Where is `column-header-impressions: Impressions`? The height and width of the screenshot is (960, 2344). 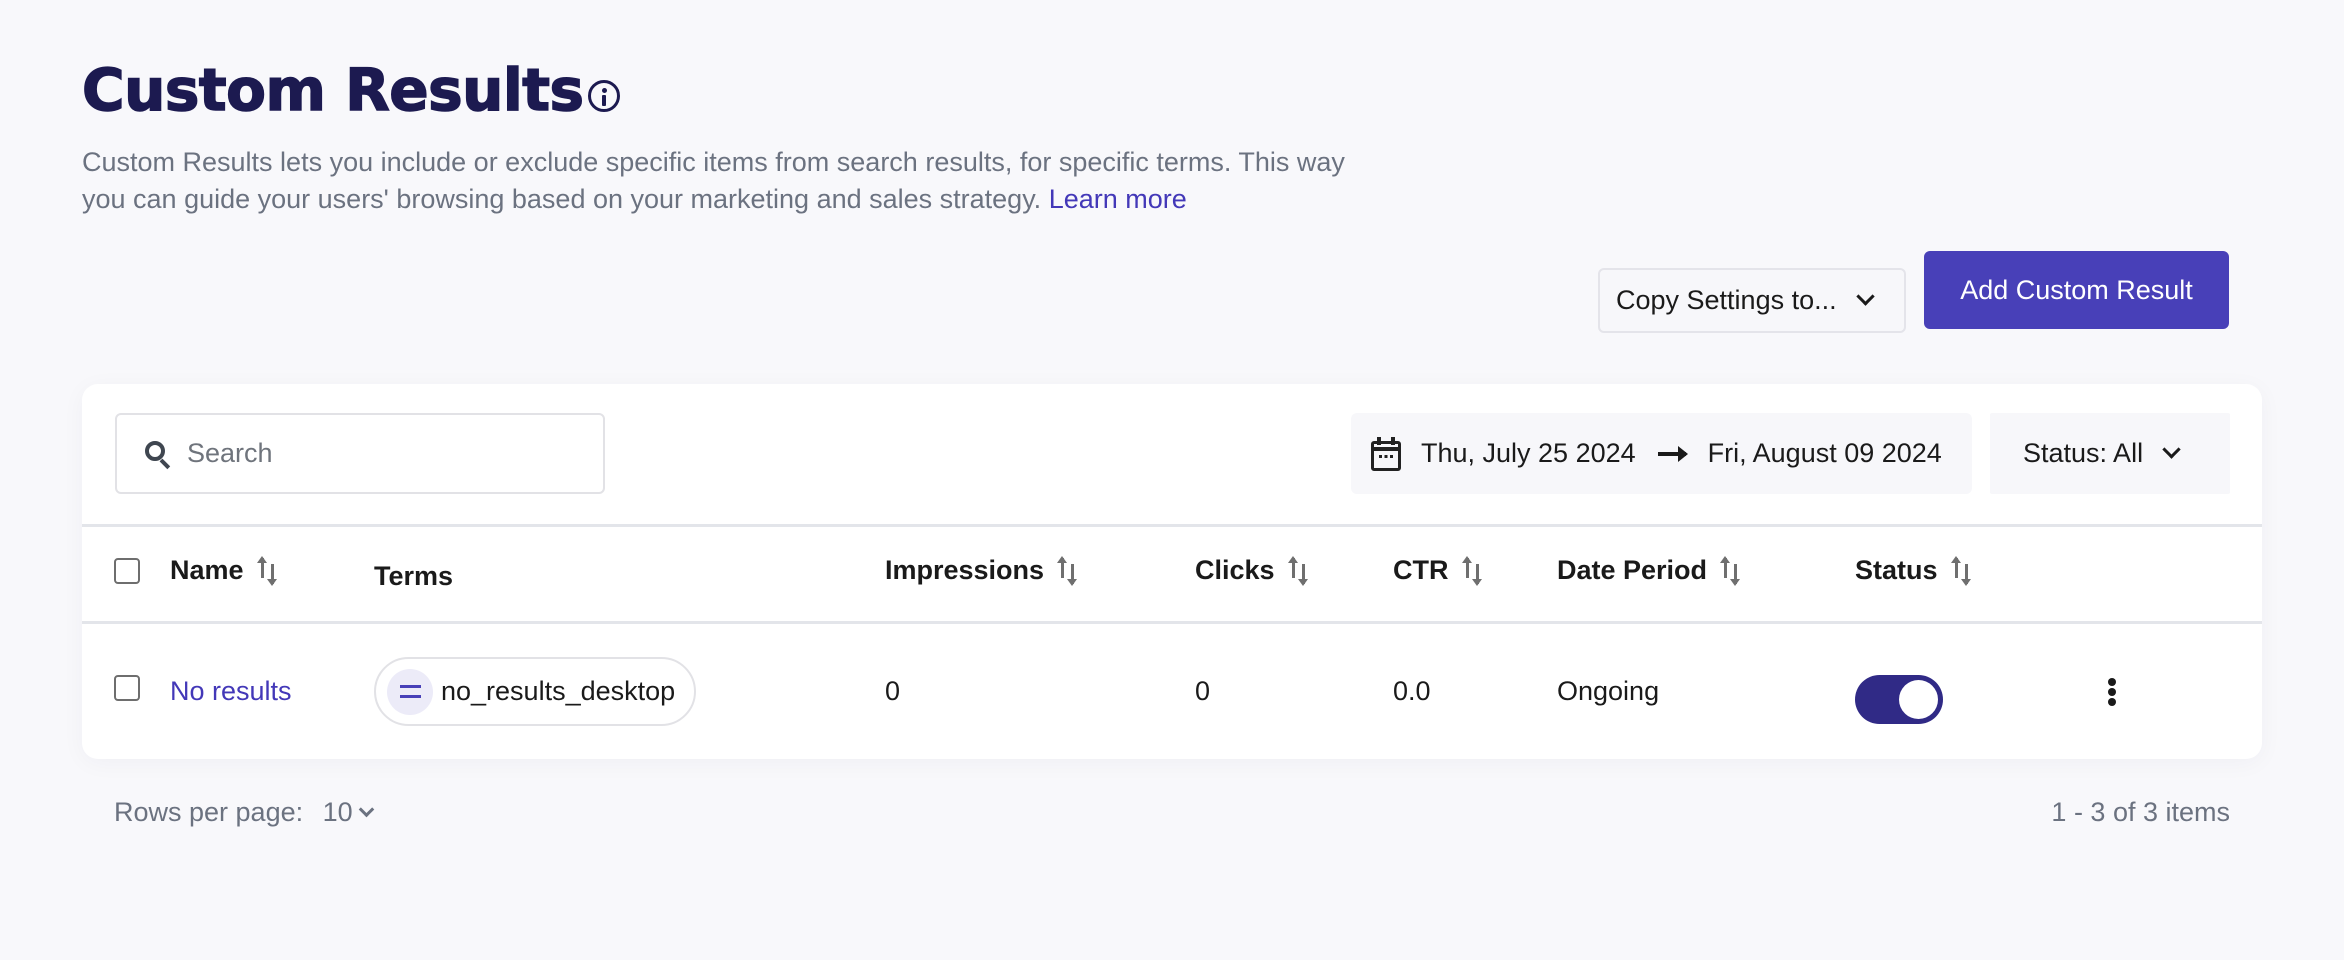 column-header-impressions: Impressions is located at coordinates (983, 570).